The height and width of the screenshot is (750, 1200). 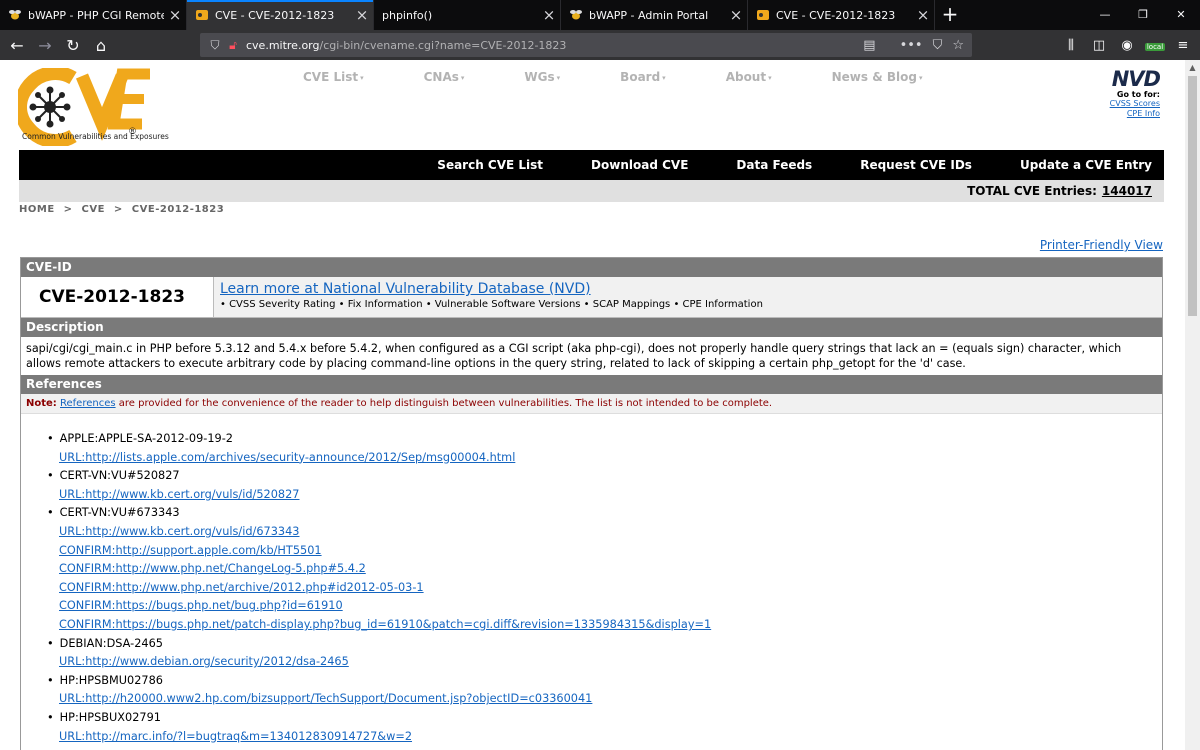 I want to click on bookmark-star-icon: ☆, so click(x=958, y=45).